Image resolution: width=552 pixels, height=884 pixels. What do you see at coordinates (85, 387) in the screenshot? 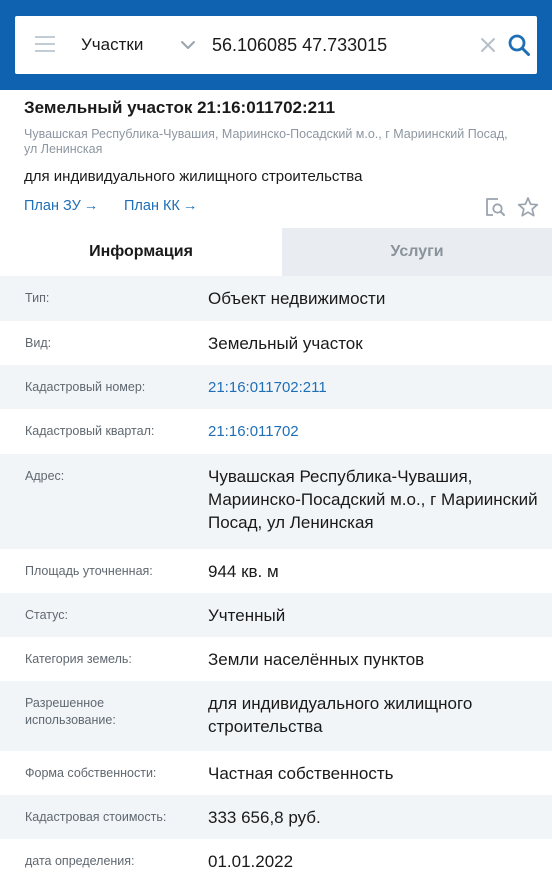
I see `row-label: Кадастровый номер:` at bounding box center [85, 387].